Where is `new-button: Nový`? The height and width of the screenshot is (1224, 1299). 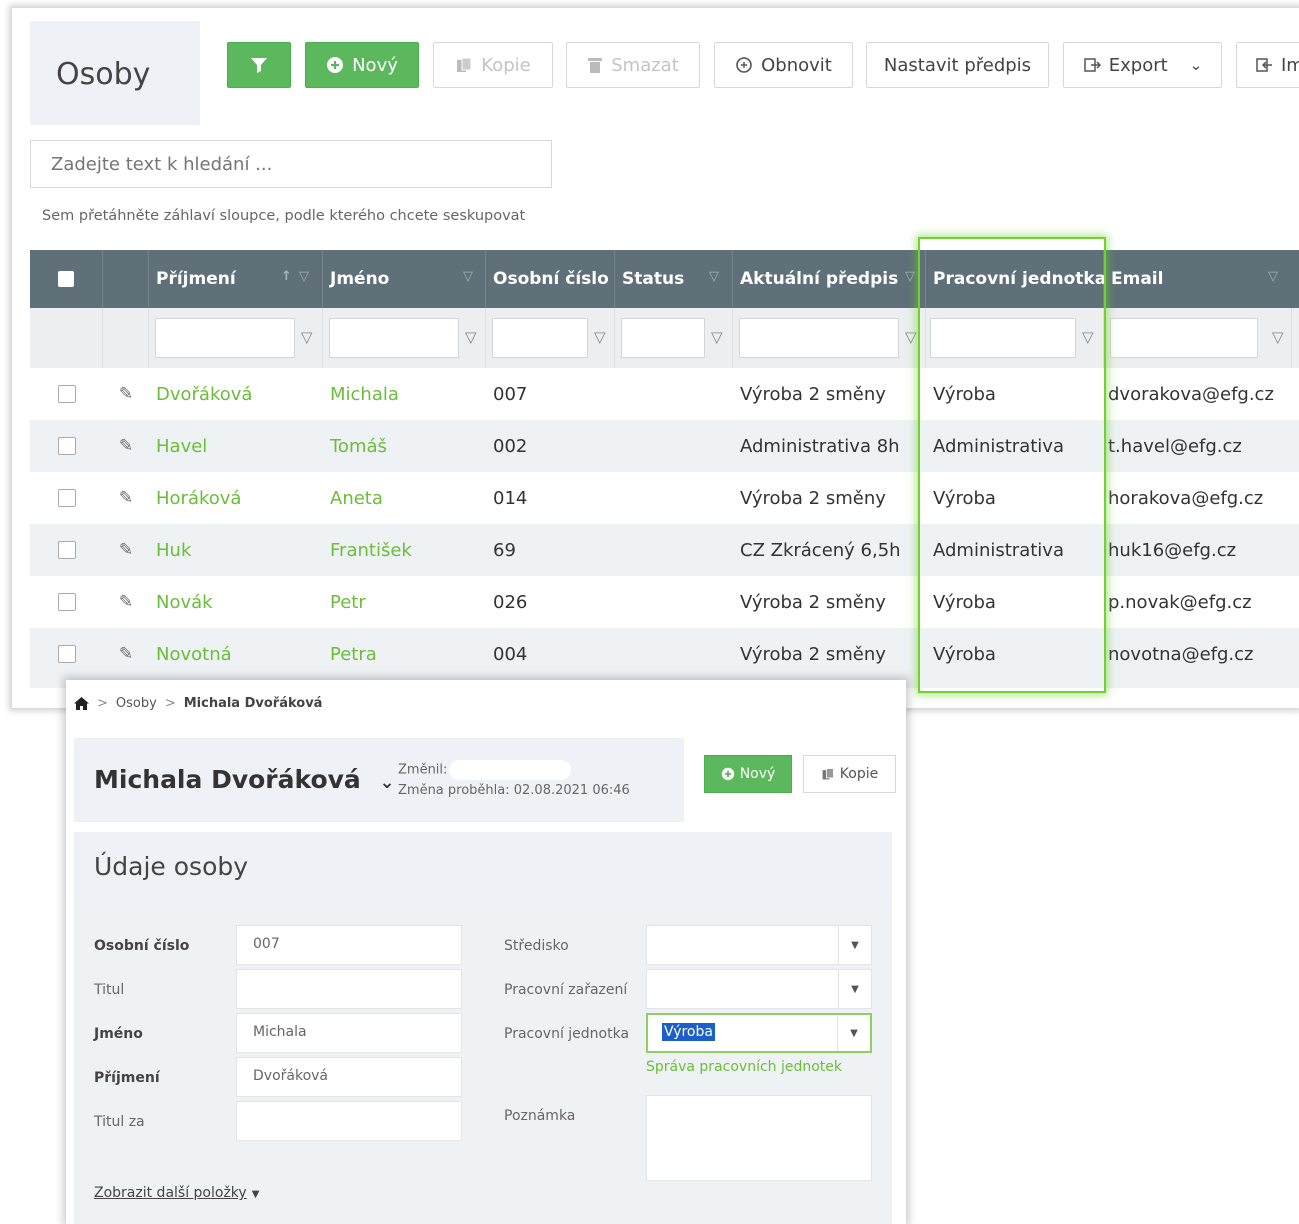
new-button: Nový is located at coordinates (362, 65).